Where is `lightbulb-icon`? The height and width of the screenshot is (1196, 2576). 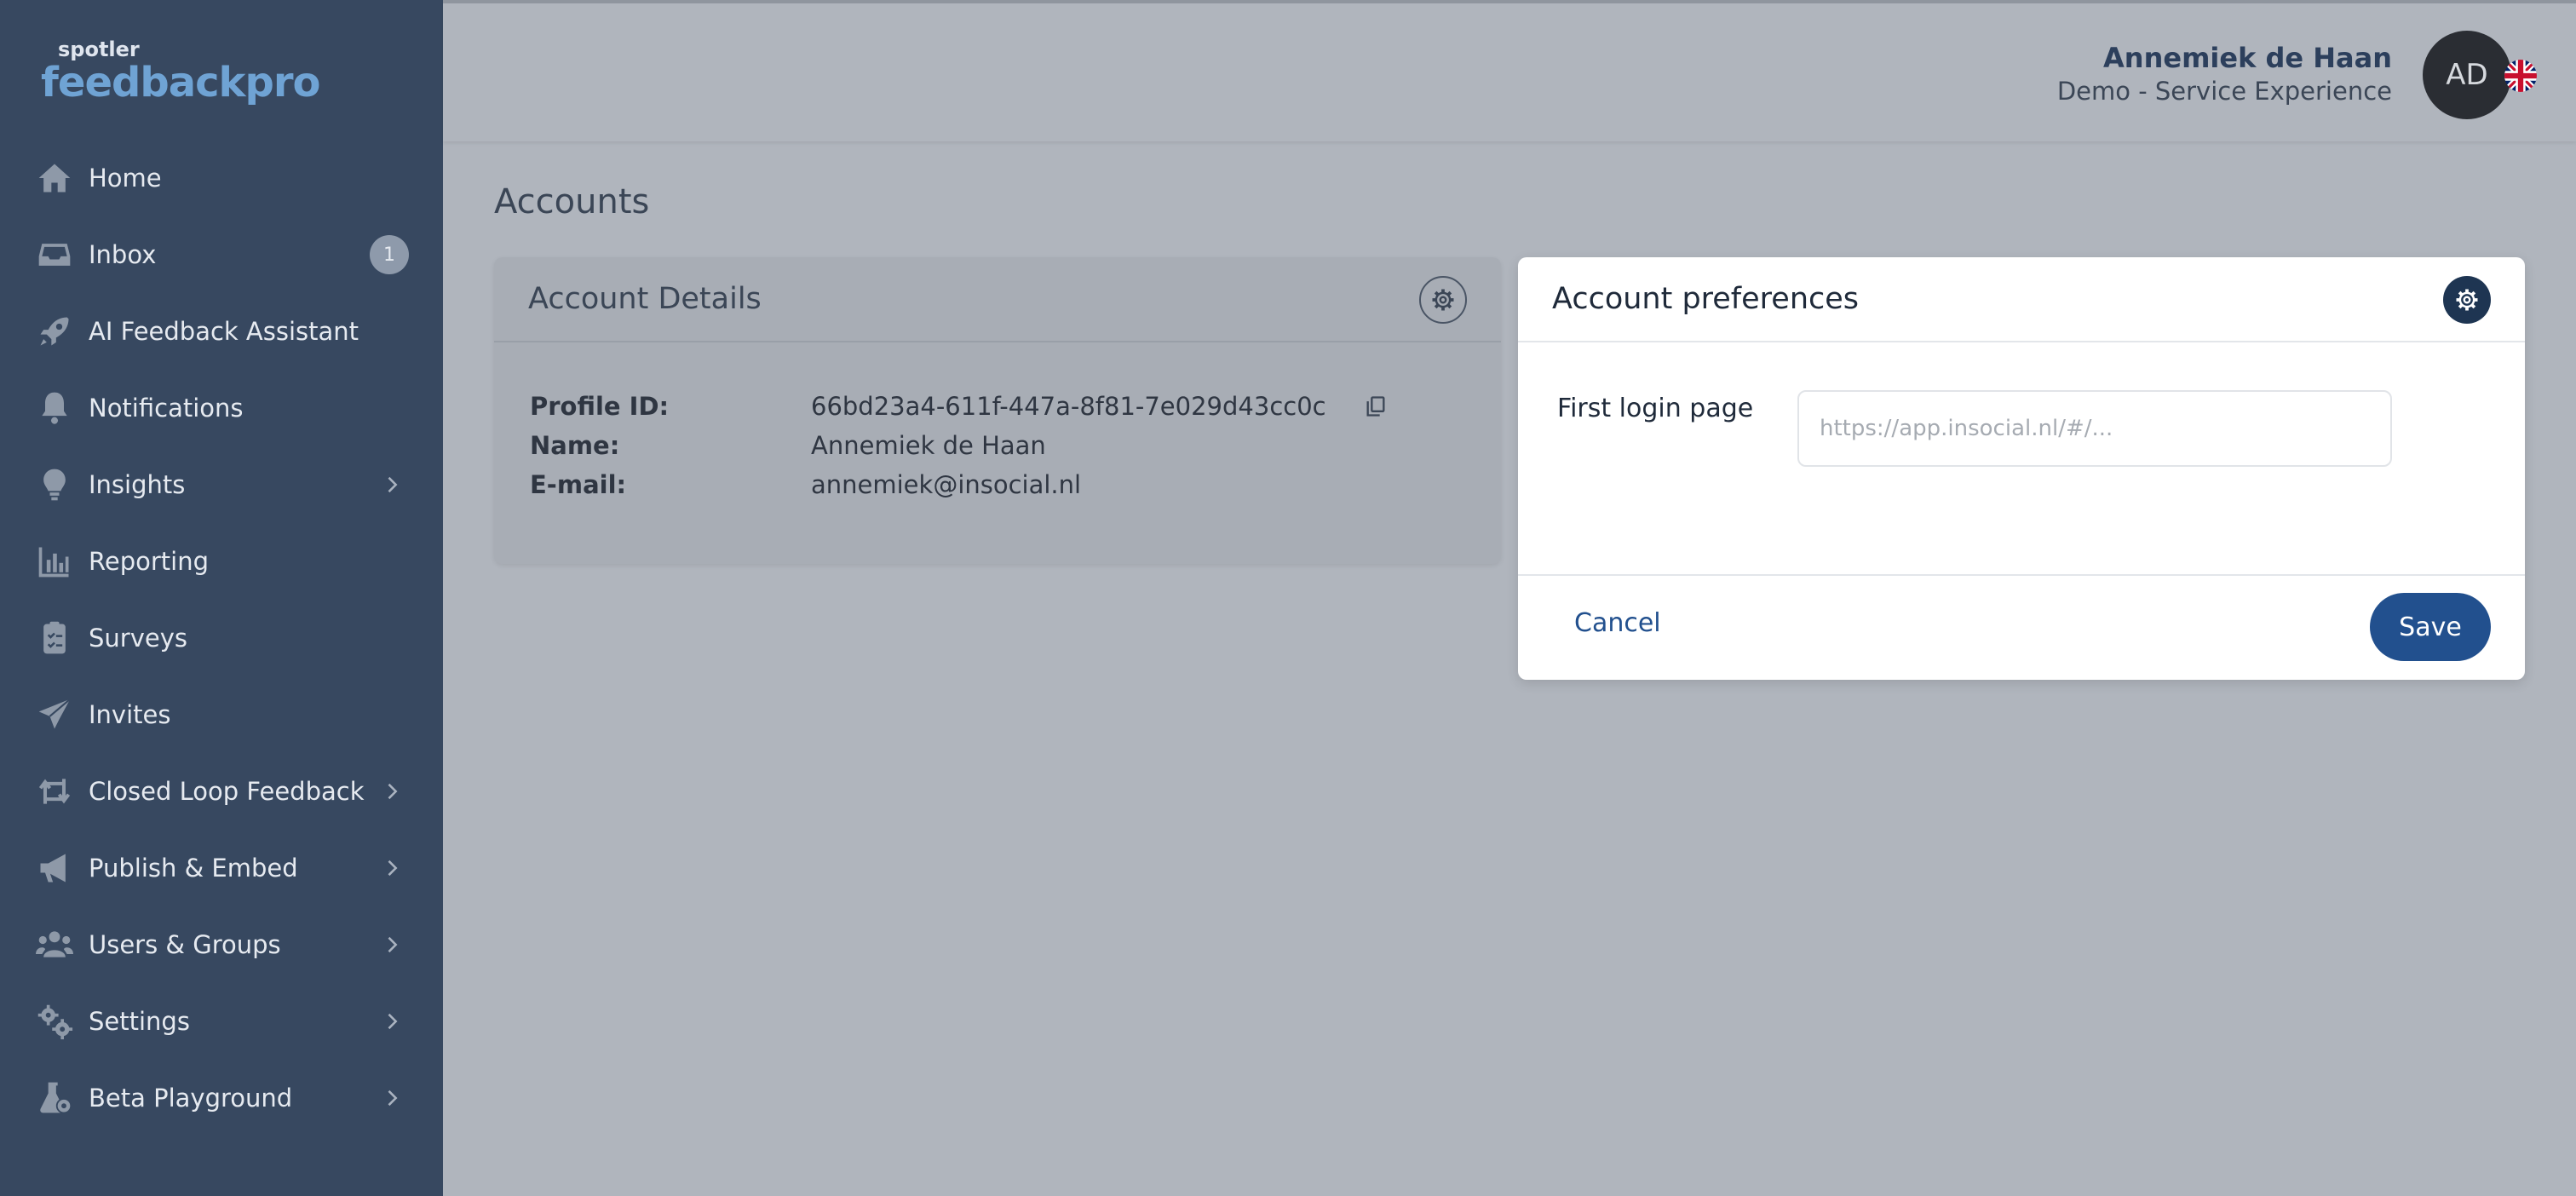 lightbulb-icon is located at coordinates (55, 485).